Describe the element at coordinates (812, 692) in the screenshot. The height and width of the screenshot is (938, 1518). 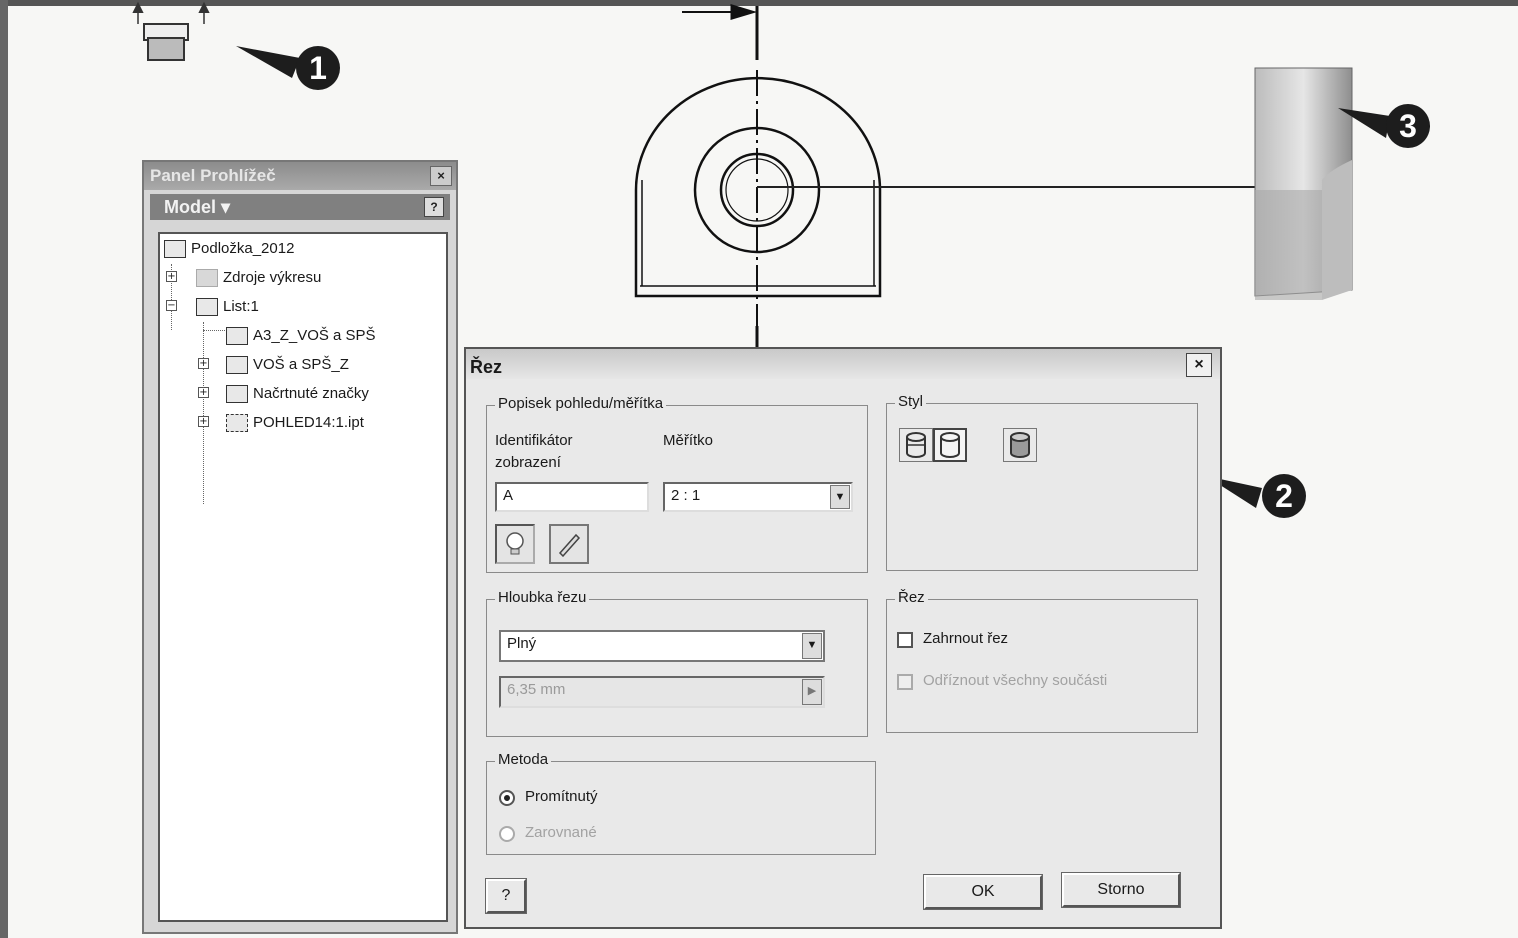
I see `chevron-right-icon: ▶` at that location.